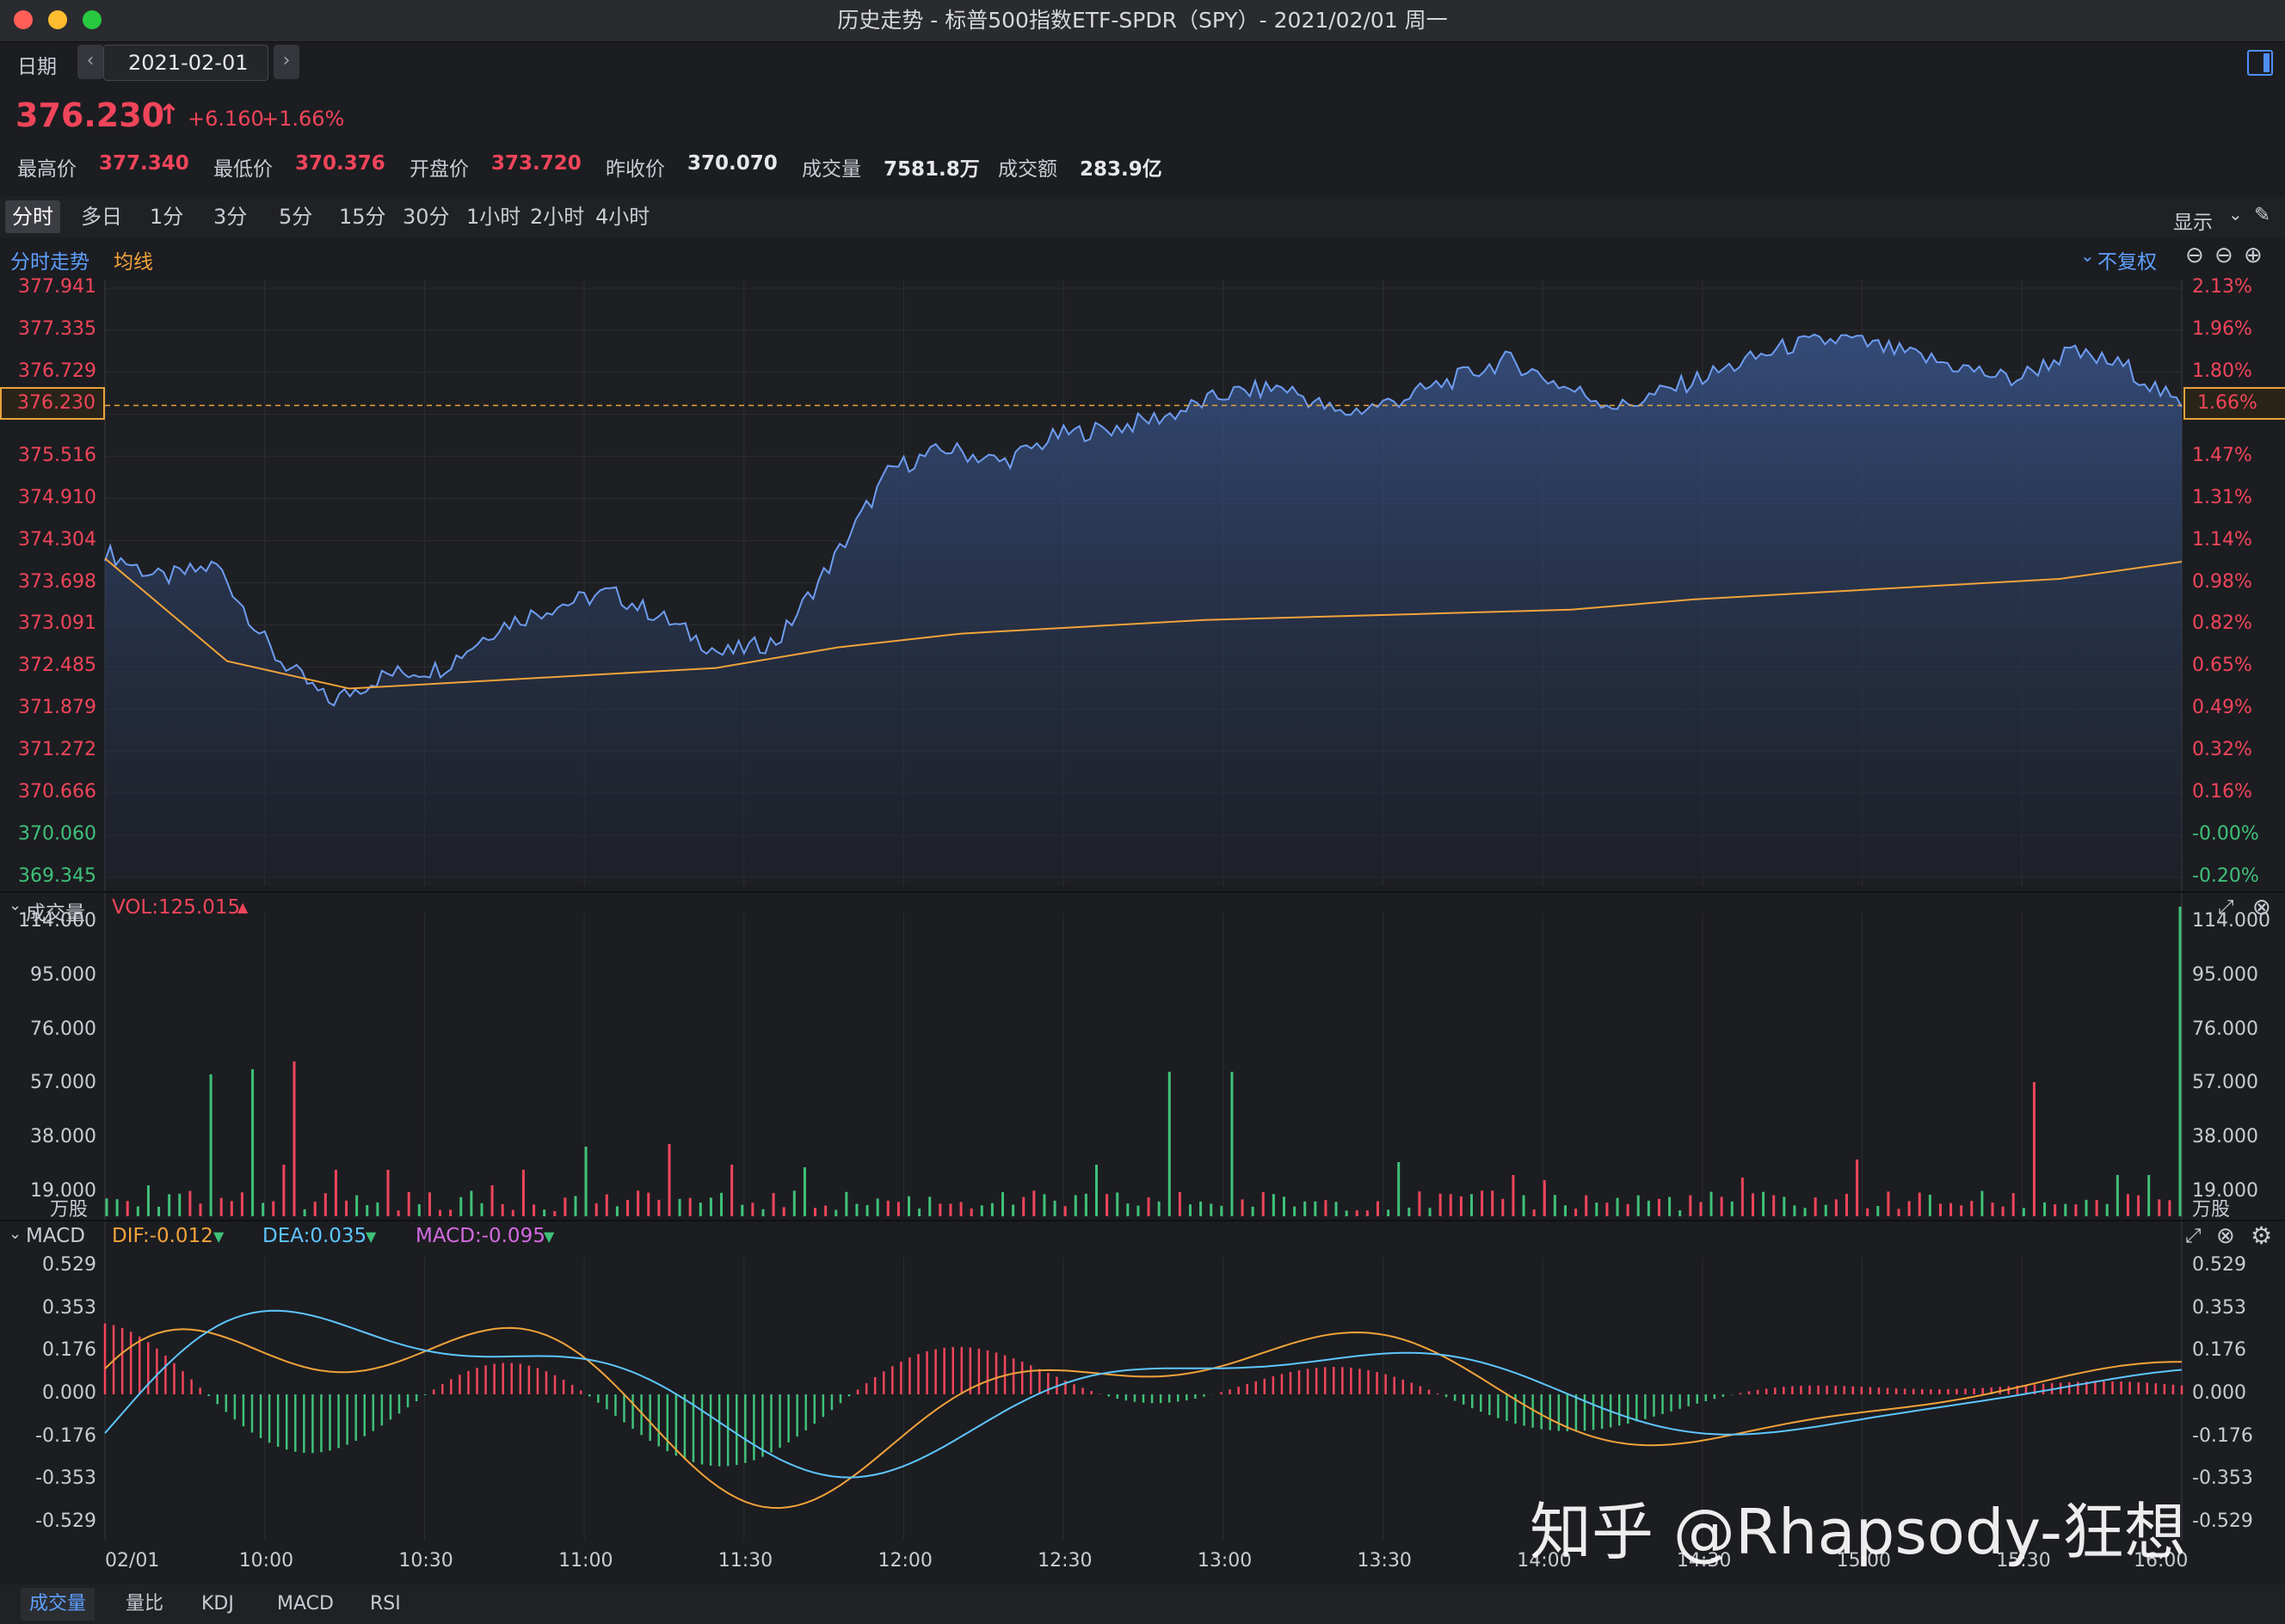 This screenshot has height=1624, width=2285. I want to click on separator, so click(1142, 1220).